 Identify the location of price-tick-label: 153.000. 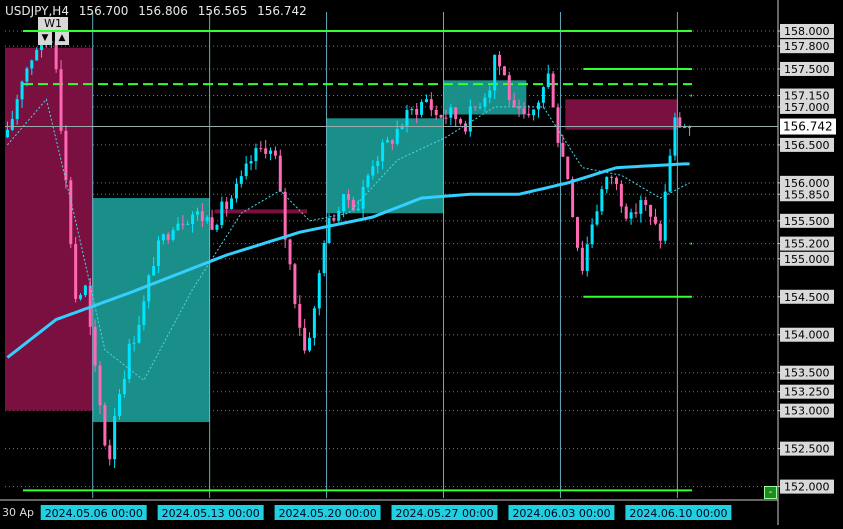
(807, 411).